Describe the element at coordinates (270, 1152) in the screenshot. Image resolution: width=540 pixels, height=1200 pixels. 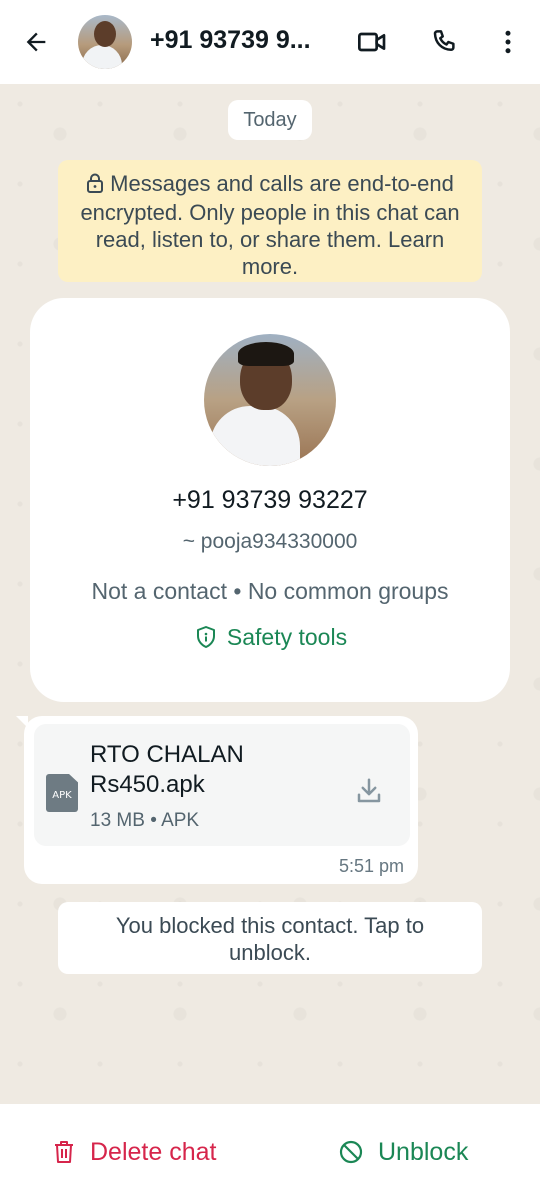
I see `bottom-action-bar: Delete chat Unblock` at that location.